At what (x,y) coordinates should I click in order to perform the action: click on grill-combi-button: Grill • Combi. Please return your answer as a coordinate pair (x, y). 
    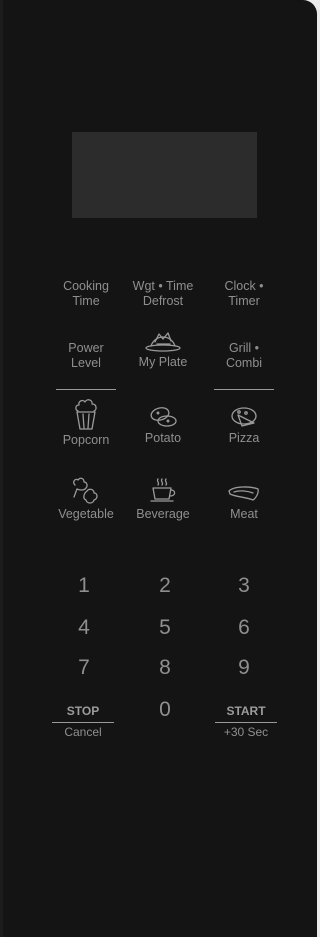
    Looking at the image, I should click on (244, 356).